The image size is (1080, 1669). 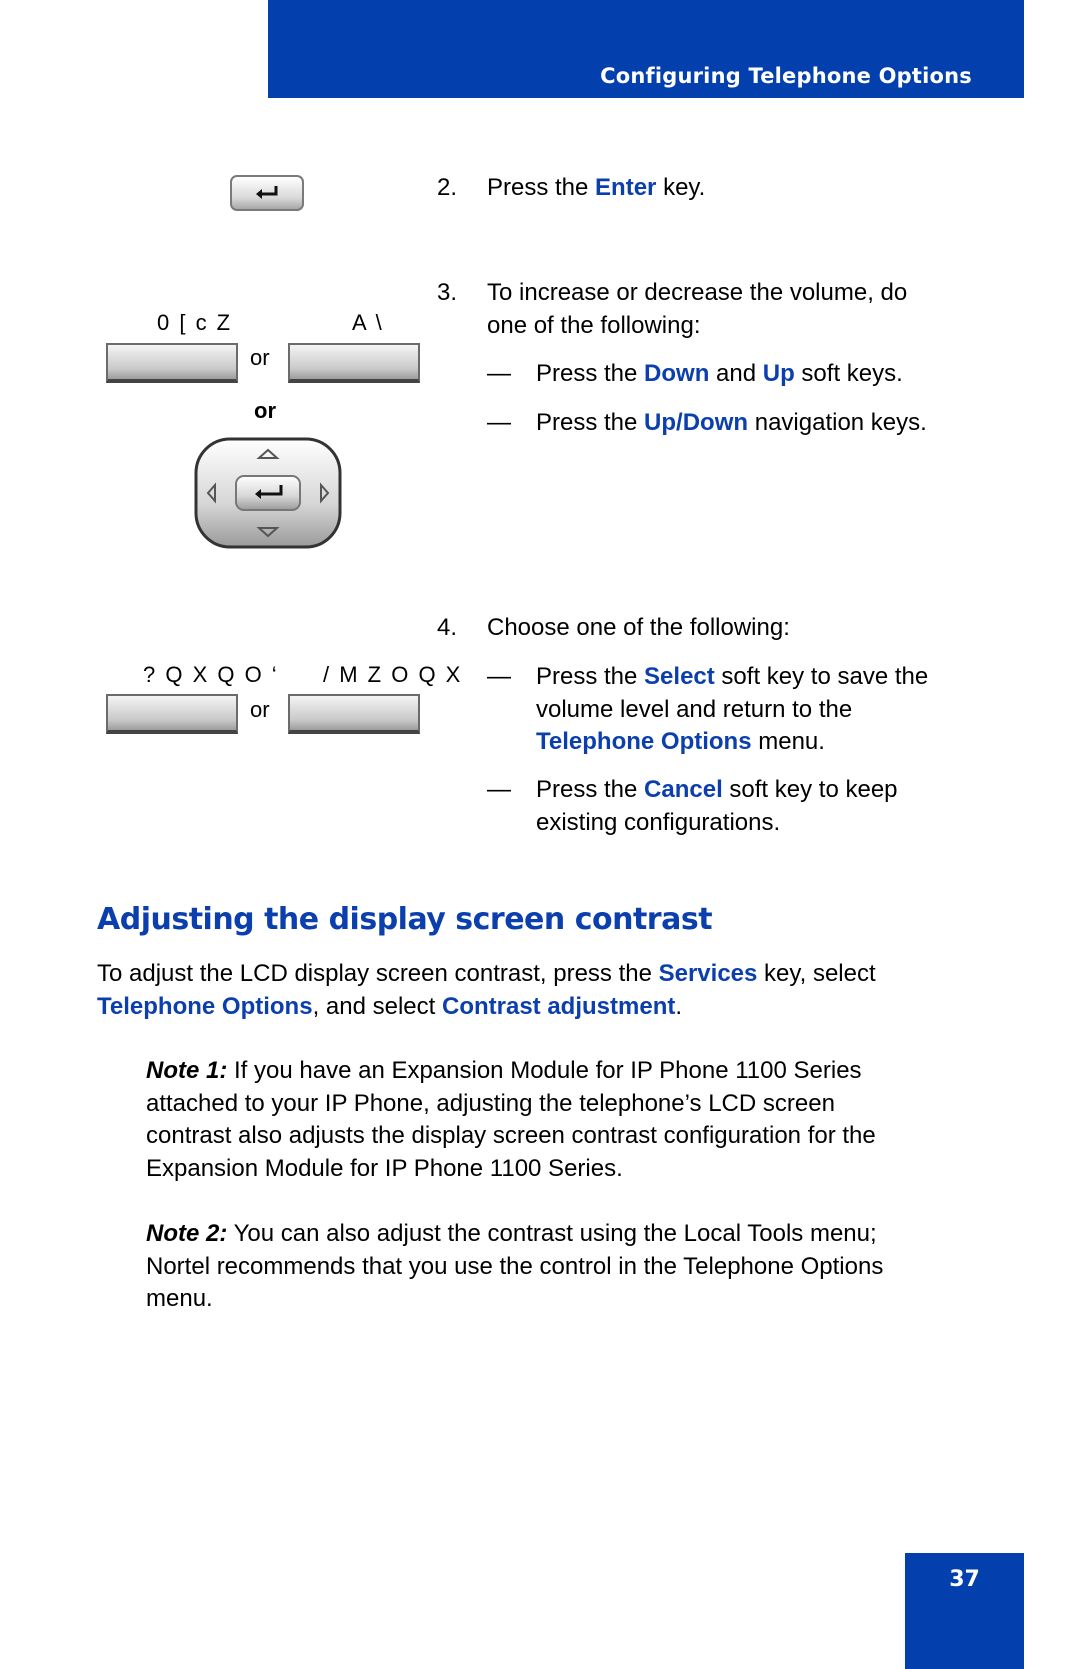 I want to click on softkey-label-cancel: / M Z O Q X, so click(x=393, y=674).